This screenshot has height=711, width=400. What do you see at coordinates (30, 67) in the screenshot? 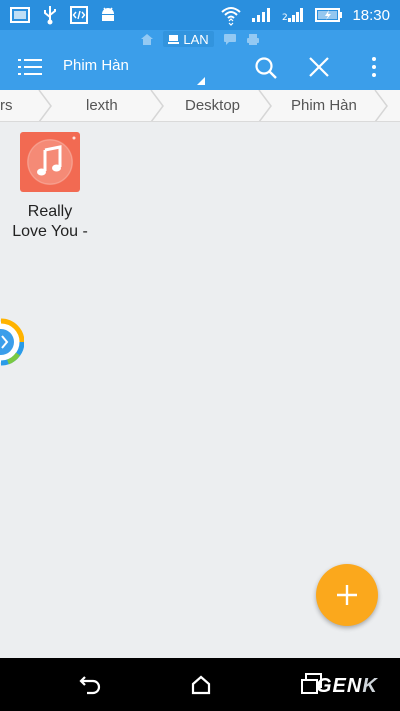
I see `menu-icon` at bounding box center [30, 67].